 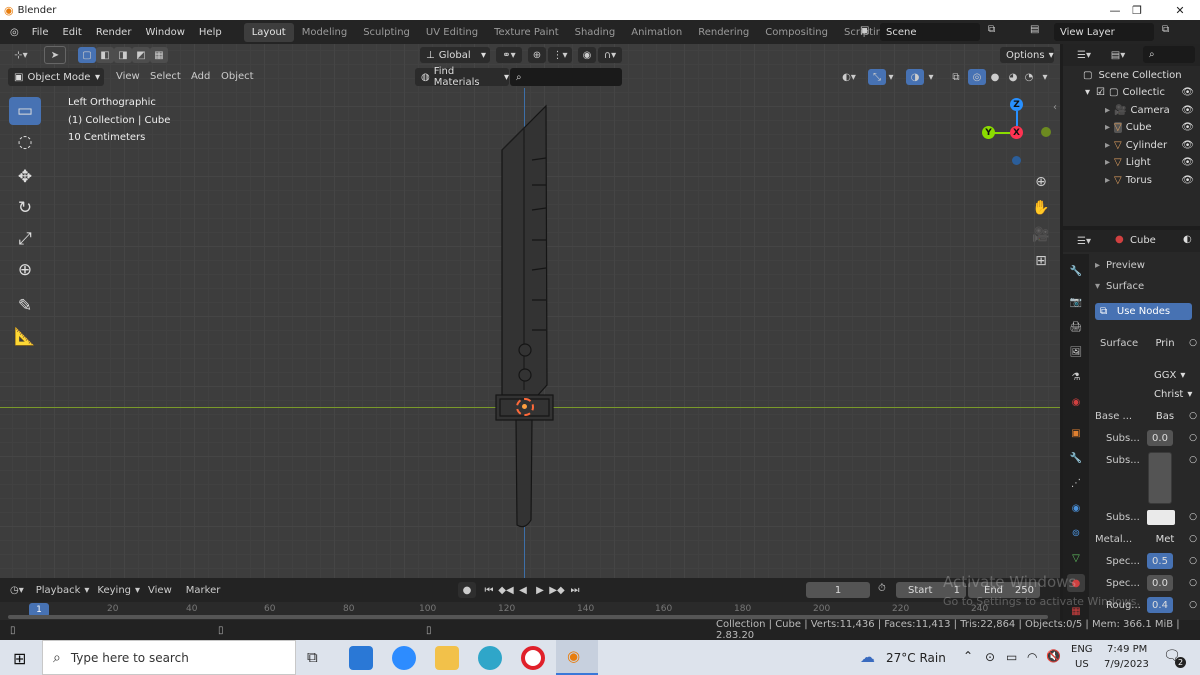 I want to click on subsurface-value: 0.0, so click(x=1160, y=438).